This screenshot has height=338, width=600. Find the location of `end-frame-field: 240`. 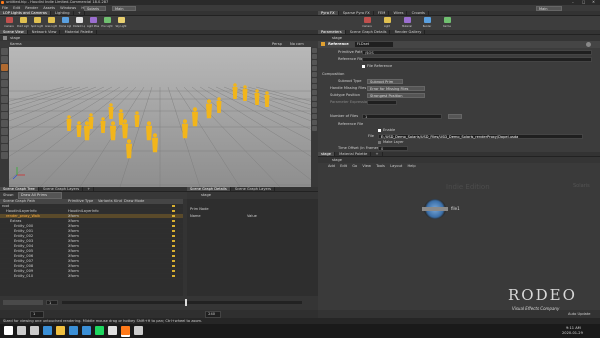

end-frame-field: 240 is located at coordinates (213, 314).